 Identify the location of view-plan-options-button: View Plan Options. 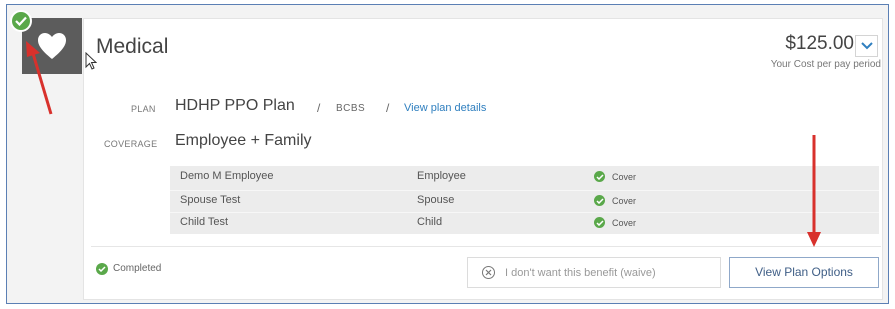
(804, 272).